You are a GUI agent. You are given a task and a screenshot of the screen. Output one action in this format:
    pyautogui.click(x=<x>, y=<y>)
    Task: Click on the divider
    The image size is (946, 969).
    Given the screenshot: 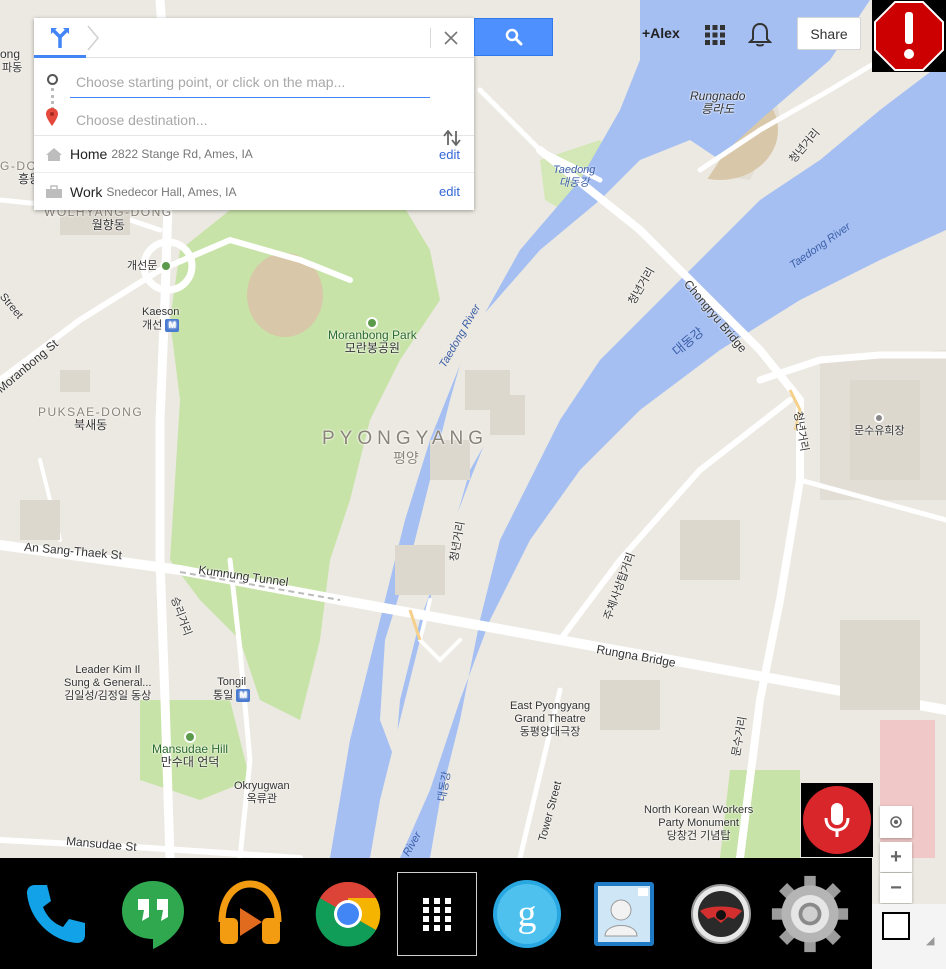 What is the action you would take?
    pyautogui.click(x=430, y=38)
    